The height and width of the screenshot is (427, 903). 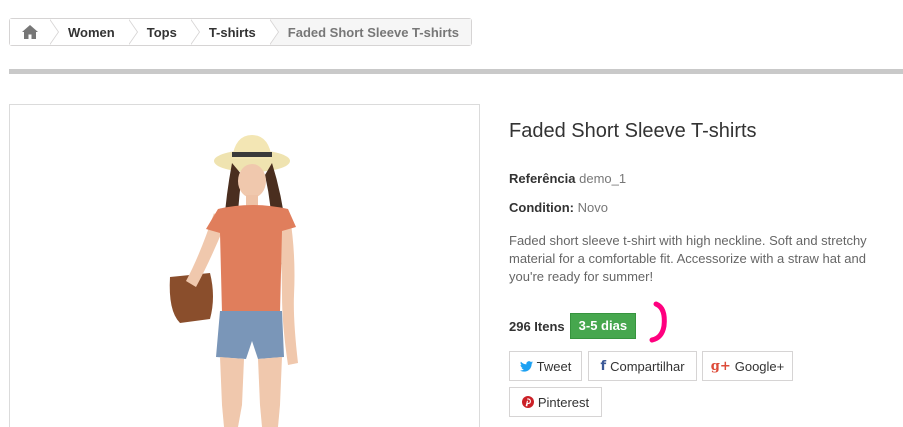 What do you see at coordinates (373, 32) in the screenshot?
I see `breadcrumb-label: Faded Short Sleeve T-shirts` at bounding box center [373, 32].